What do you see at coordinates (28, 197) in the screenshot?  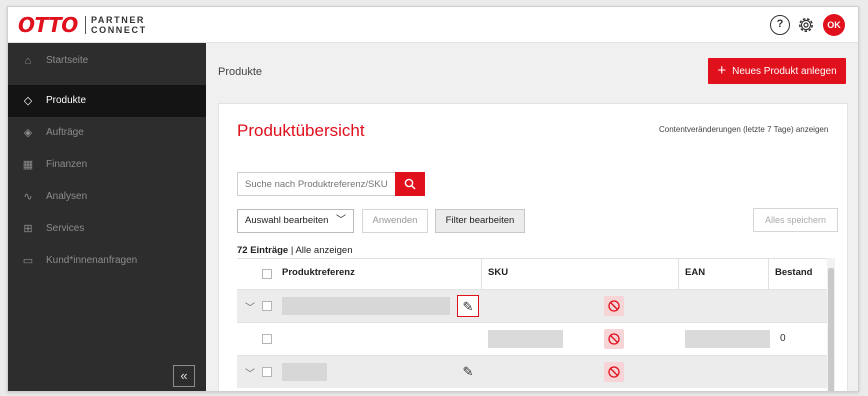 I see `analytics-icon: ∿` at bounding box center [28, 197].